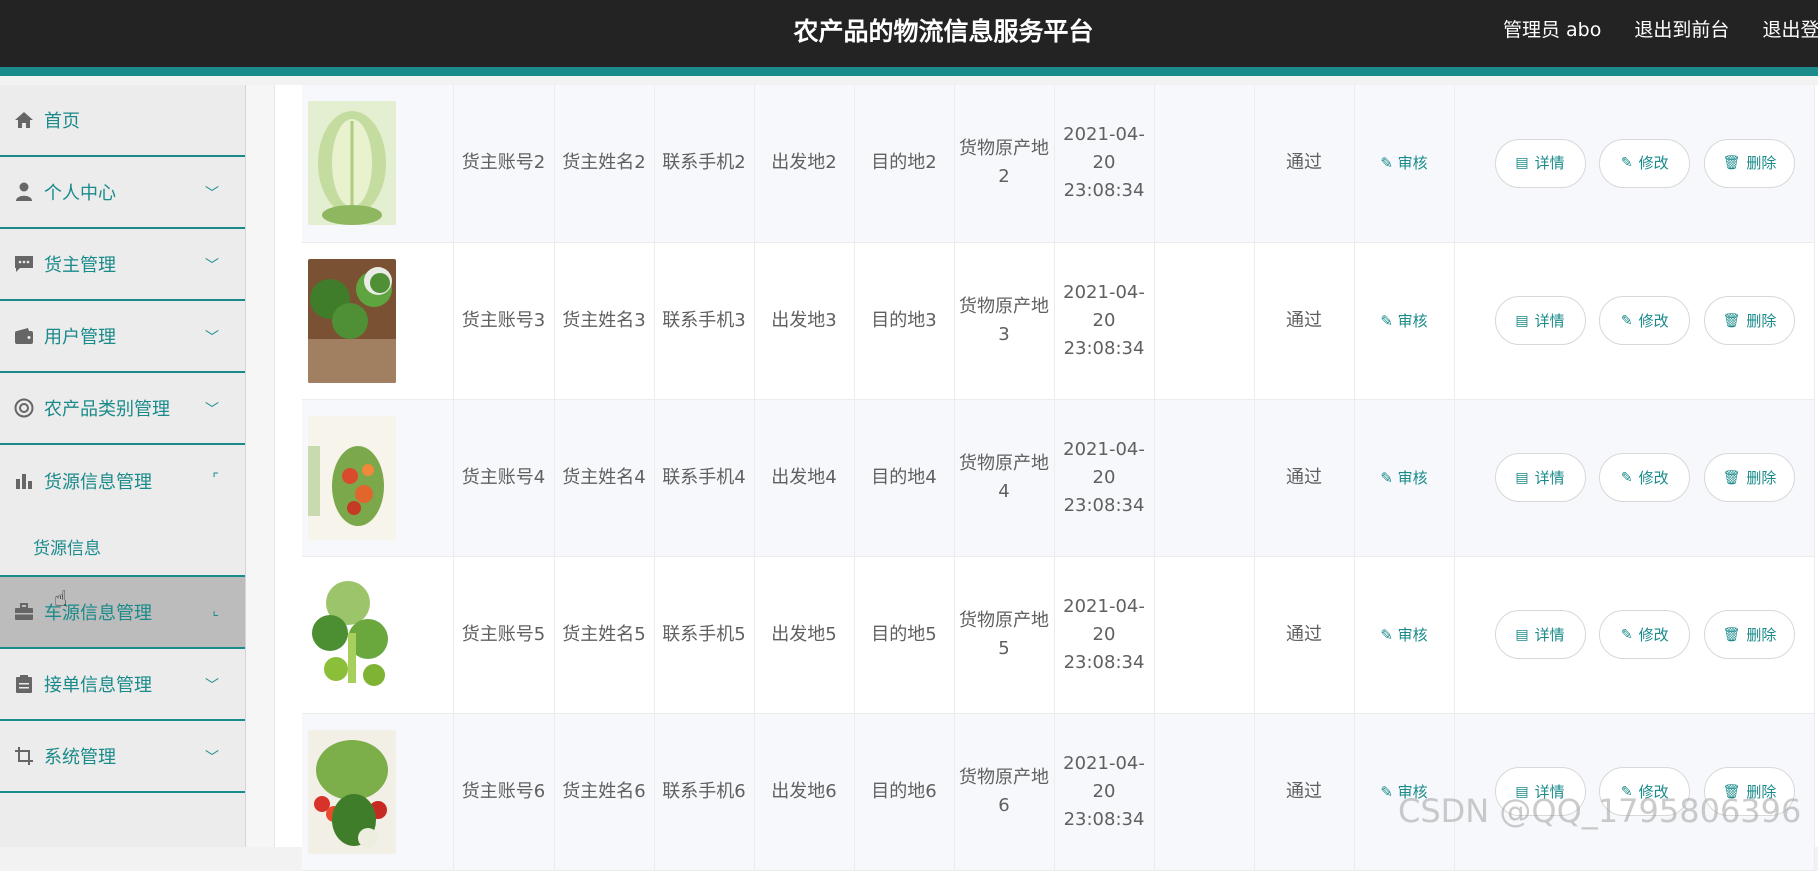  I want to click on sidebar-item-category-management: 农产品类别管理 ﹀, so click(122, 409).